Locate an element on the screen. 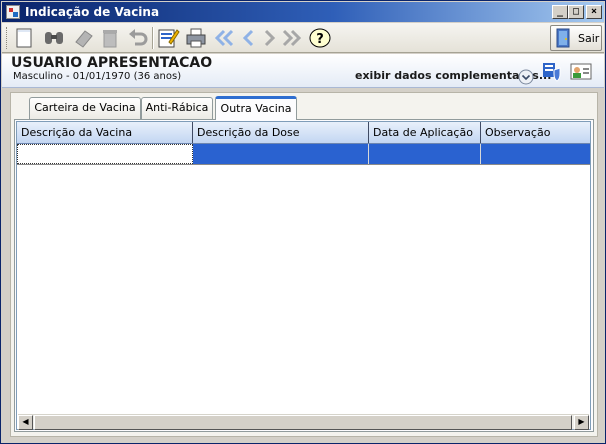 This screenshot has width=606, height=444. next-icon is located at coordinates (270, 38).